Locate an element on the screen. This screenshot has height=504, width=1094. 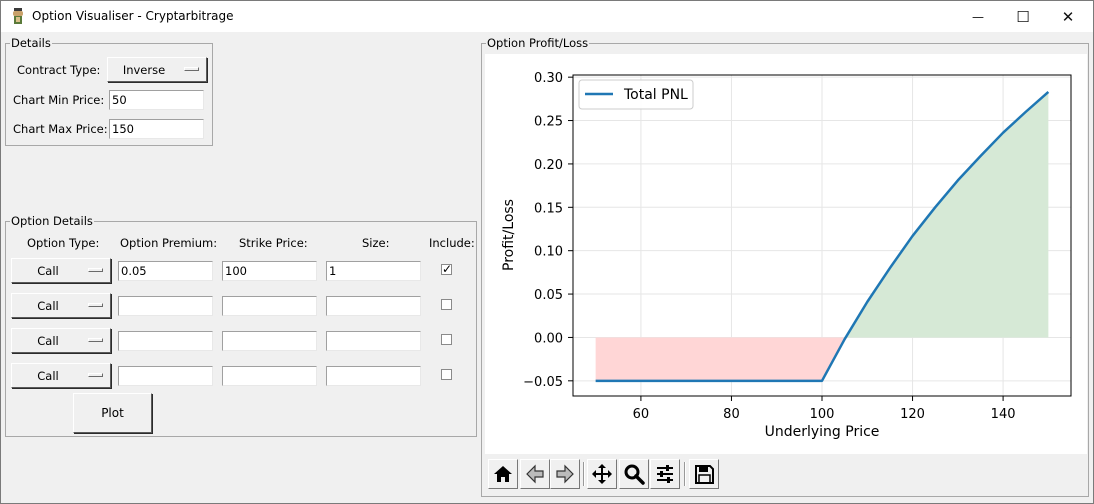
option-type-value-2: Call is located at coordinates (48, 305).